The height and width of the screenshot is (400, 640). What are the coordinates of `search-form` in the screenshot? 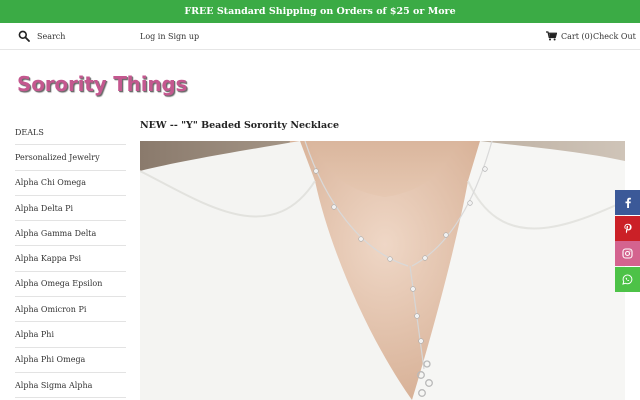 It's located at (72, 36).